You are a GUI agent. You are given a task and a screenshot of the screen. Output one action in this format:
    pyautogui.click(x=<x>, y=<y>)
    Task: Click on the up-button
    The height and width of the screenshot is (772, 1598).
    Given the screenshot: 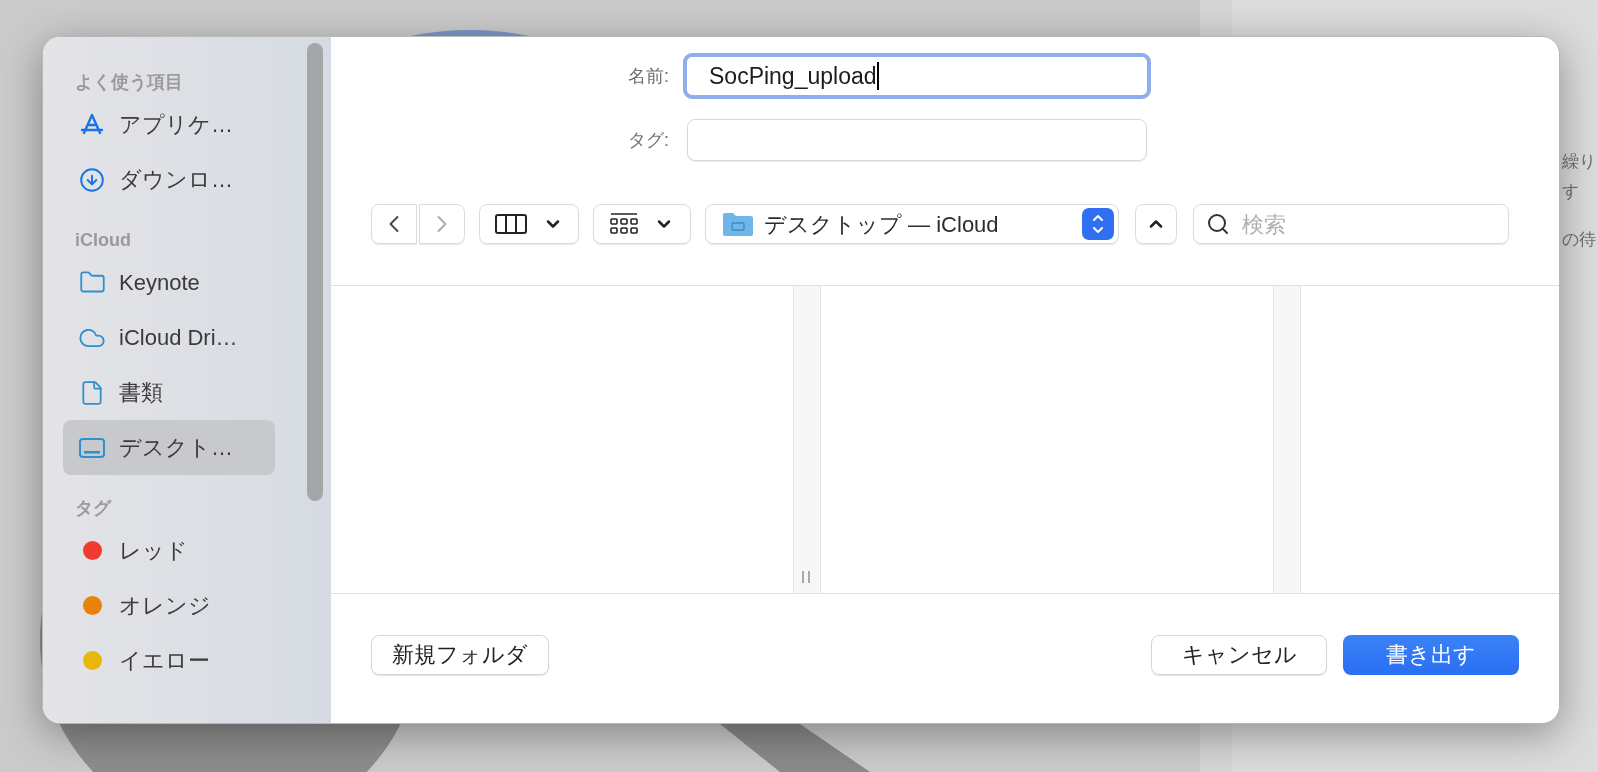 What is the action you would take?
    pyautogui.click(x=1156, y=224)
    